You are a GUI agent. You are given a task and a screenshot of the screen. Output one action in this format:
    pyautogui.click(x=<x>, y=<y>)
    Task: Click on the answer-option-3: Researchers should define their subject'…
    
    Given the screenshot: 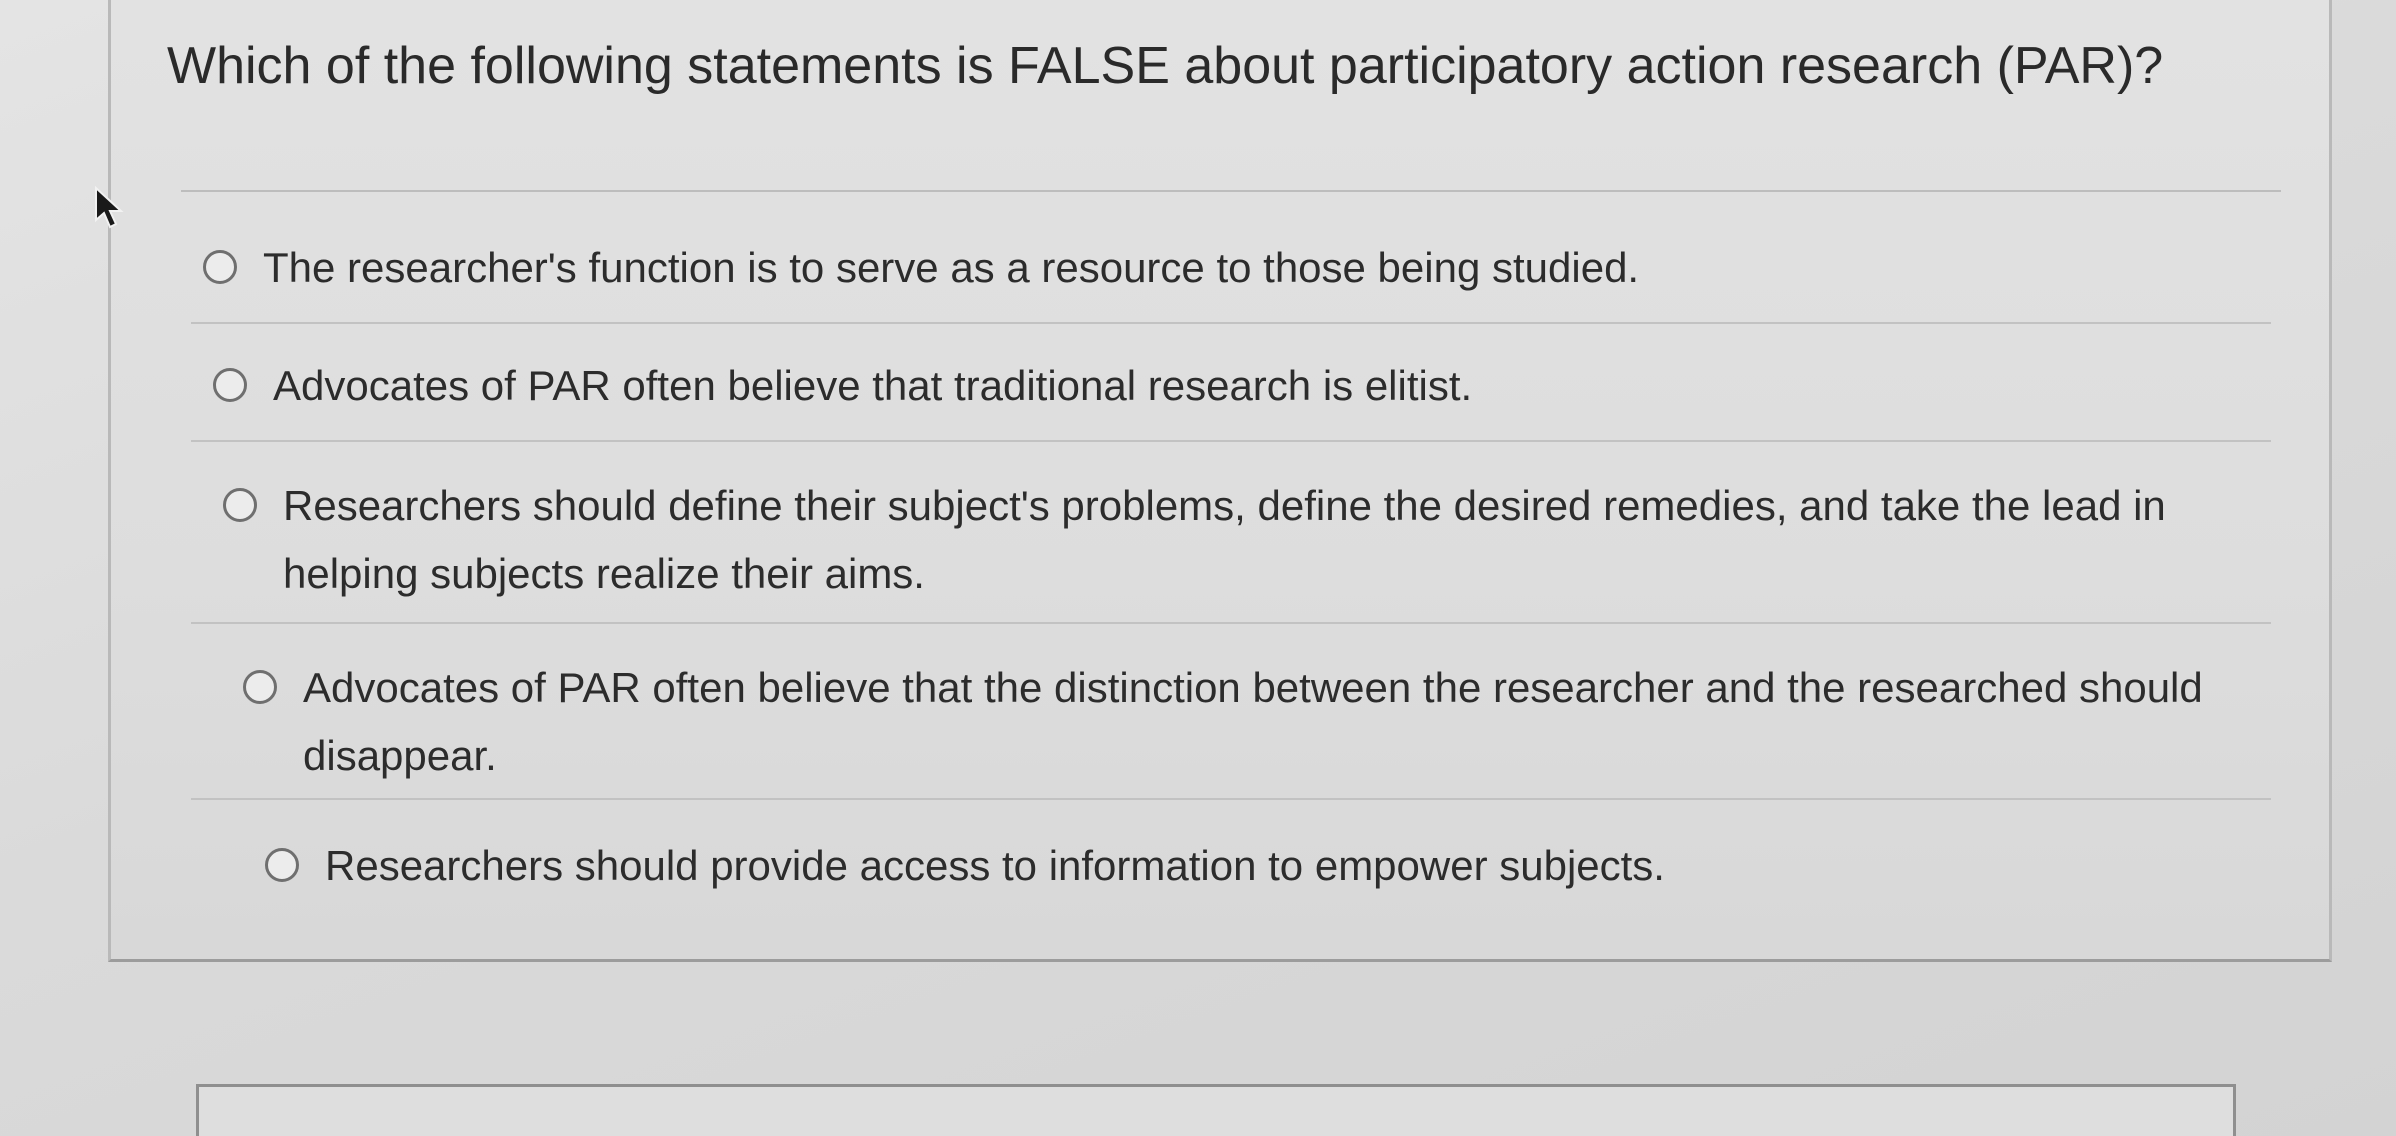 What is the action you would take?
    pyautogui.click(x=1231, y=533)
    